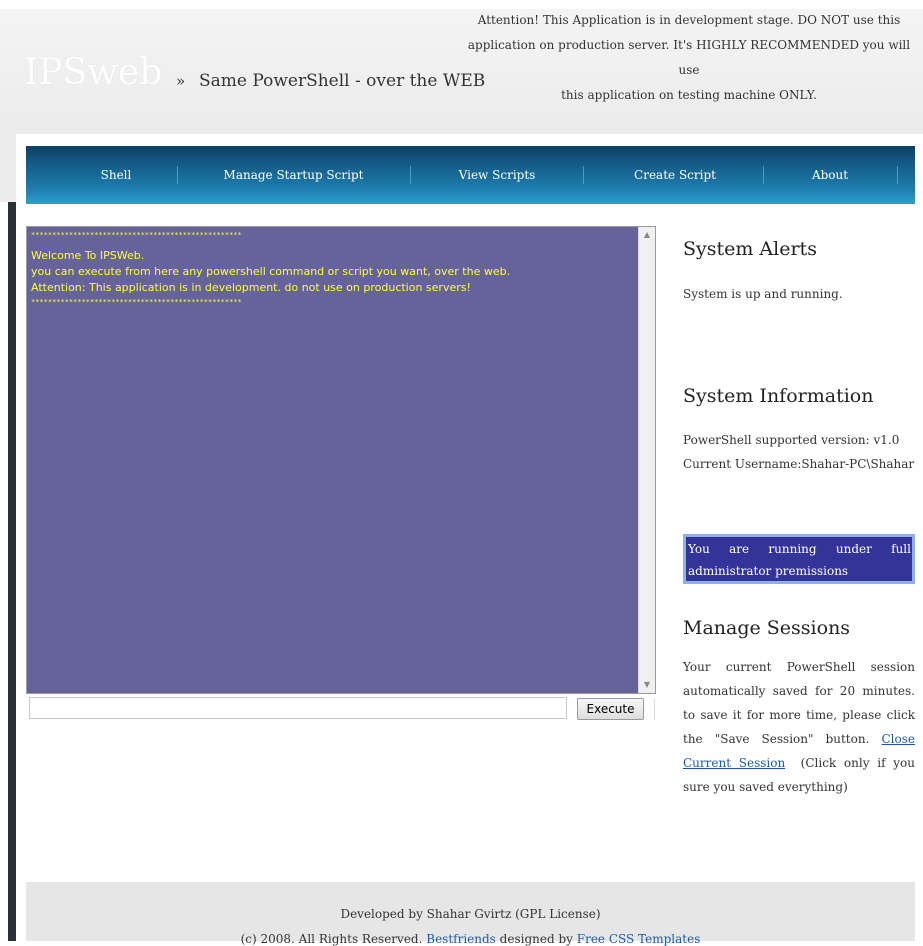 The width and height of the screenshot is (923, 946). I want to click on scroll-down-icon: ▼, so click(647, 685).